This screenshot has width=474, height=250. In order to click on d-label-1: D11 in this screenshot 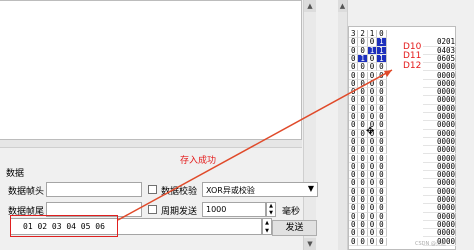, I will do `click(412, 56)`.